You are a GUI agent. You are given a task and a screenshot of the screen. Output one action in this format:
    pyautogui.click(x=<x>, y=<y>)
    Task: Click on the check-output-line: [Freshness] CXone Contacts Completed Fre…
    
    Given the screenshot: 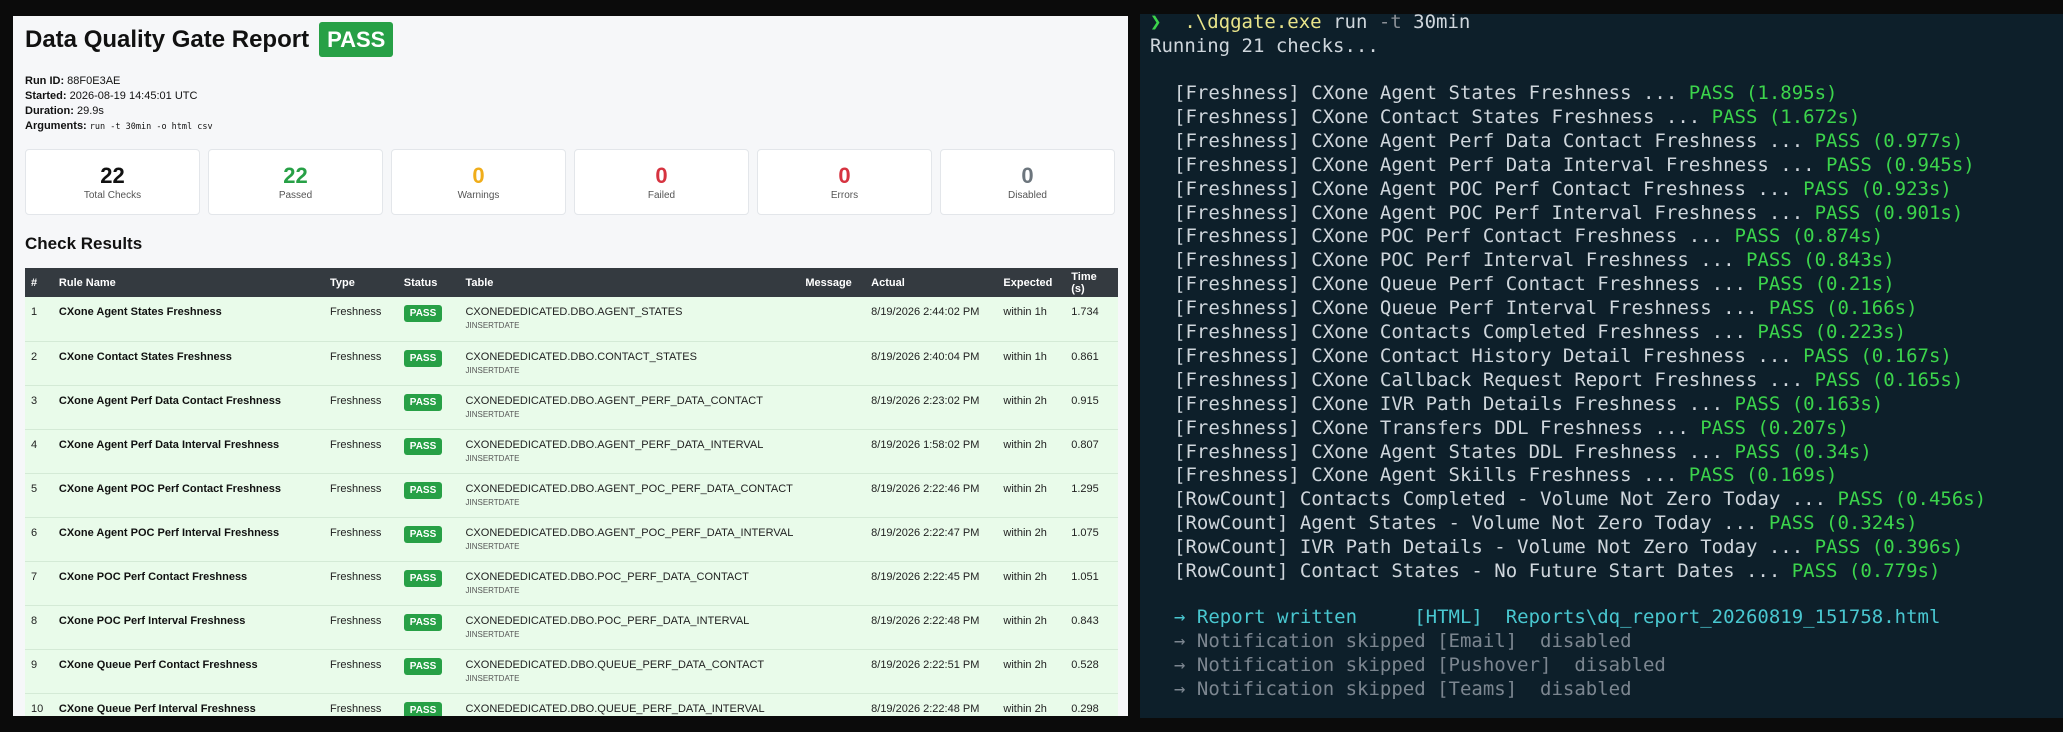 What is the action you would take?
    pyautogui.click(x=1540, y=333)
    